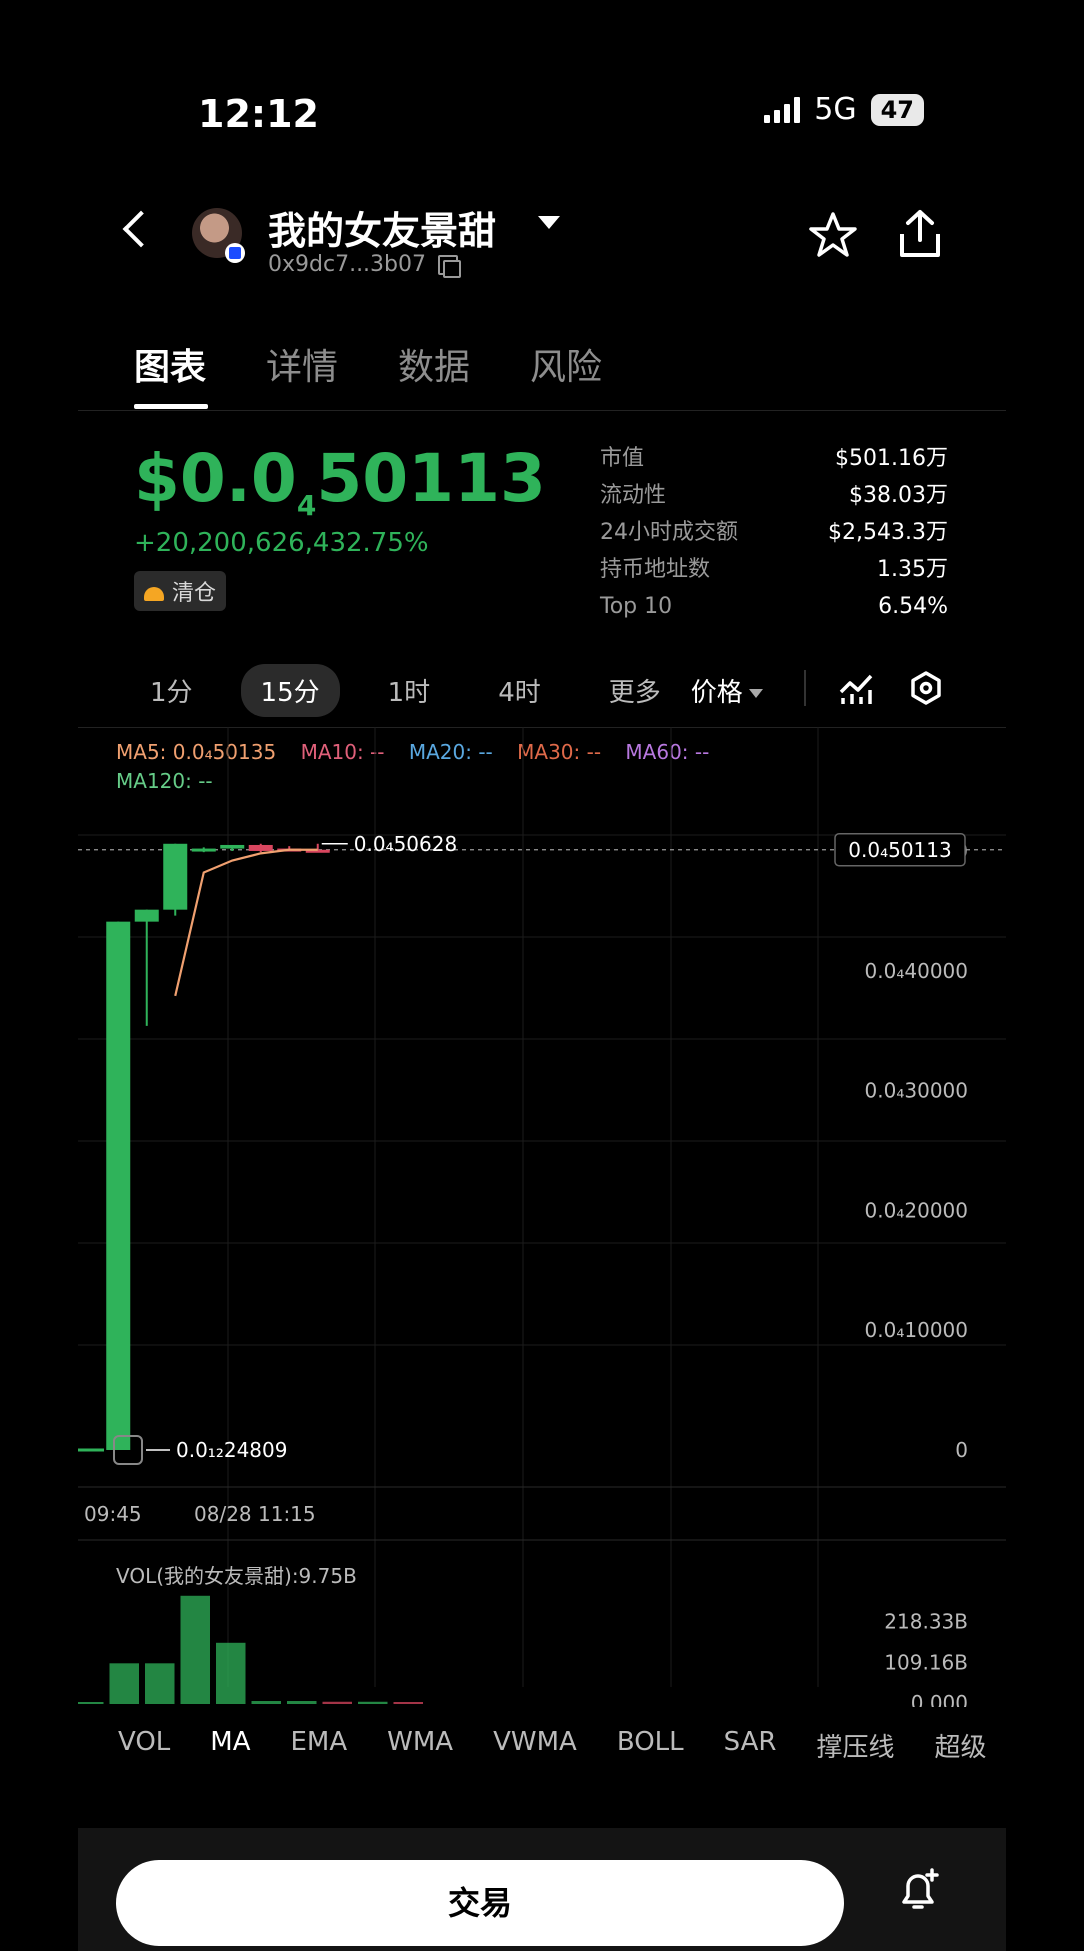 This screenshot has width=1084, height=1951. Describe the element at coordinates (368, 364) in the screenshot. I see `main-tabs: 图表 详情 数据 风险` at that location.